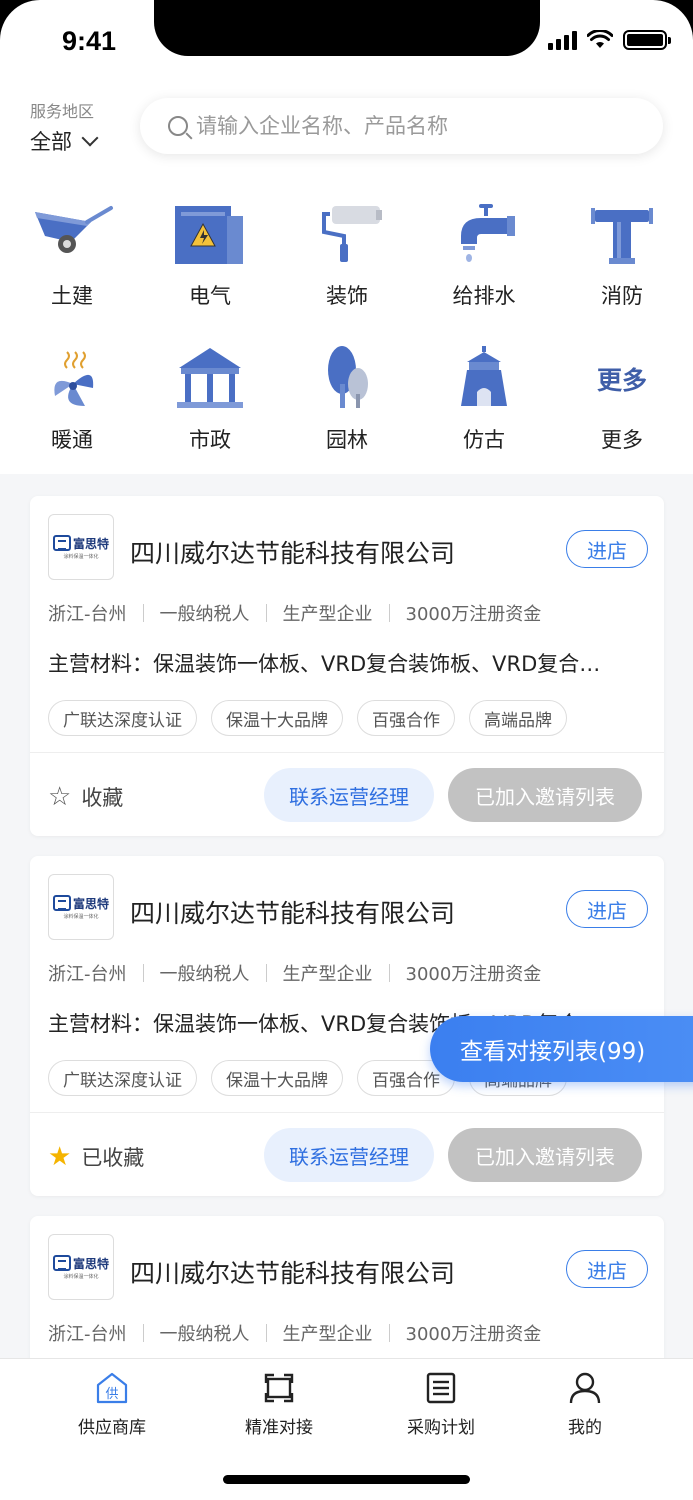  What do you see at coordinates (622, 235) in the screenshot?
I see `fire-hydrant-pipe-icon` at bounding box center [622, 235].